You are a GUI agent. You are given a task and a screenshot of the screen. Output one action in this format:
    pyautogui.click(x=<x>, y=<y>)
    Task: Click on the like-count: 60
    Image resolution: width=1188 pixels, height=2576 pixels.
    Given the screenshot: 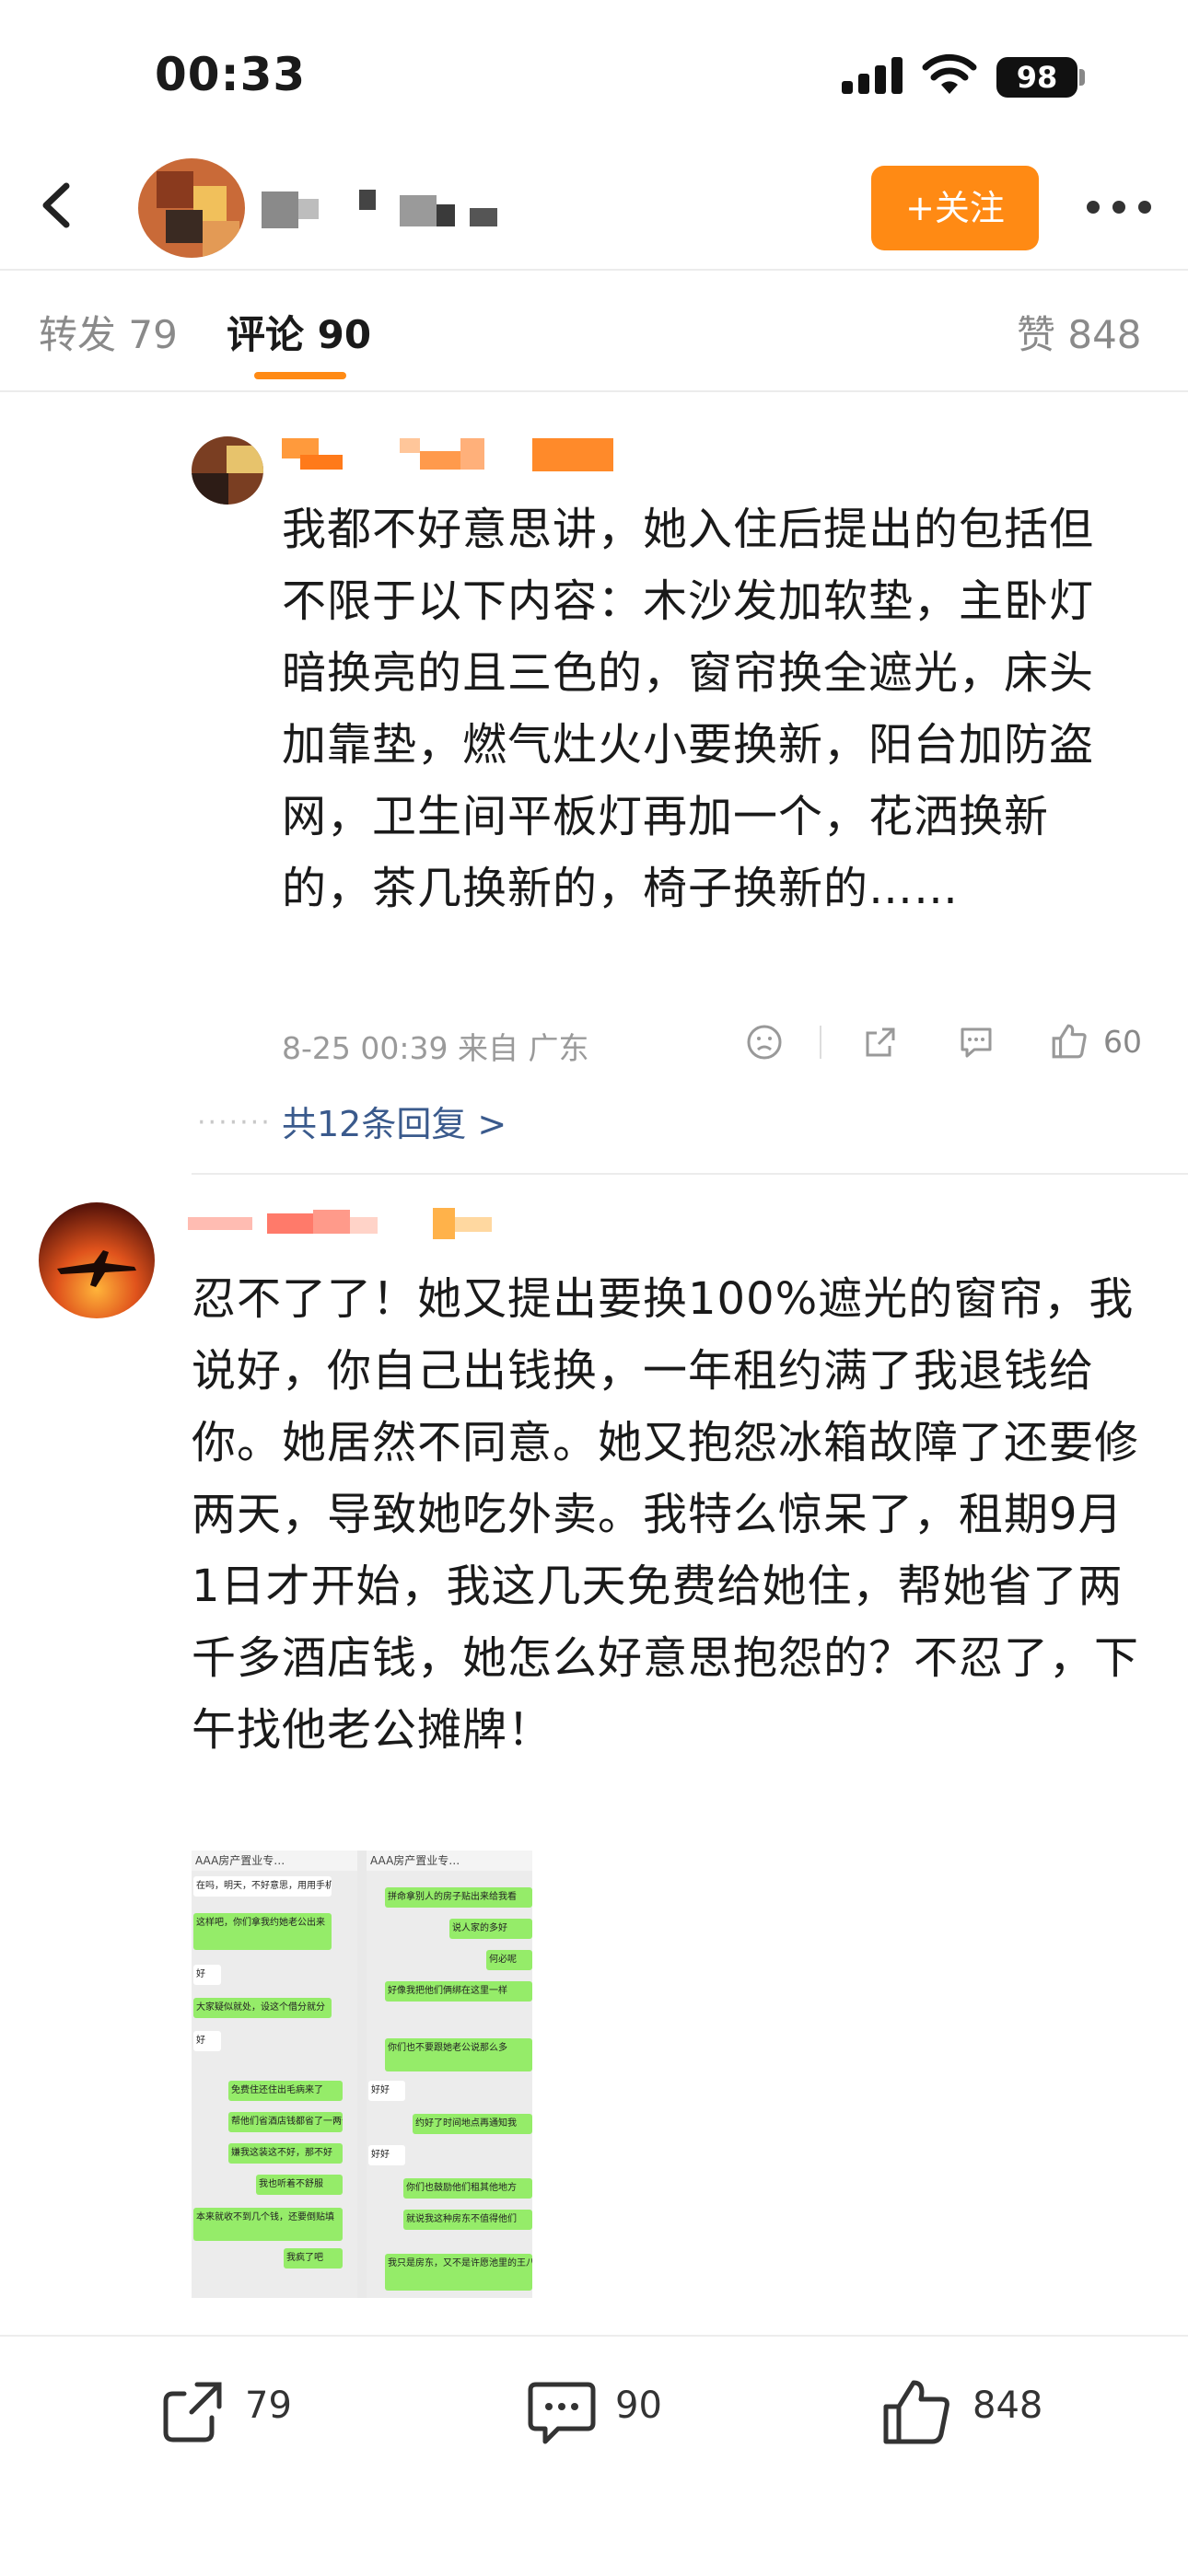 What is the action you would take?
    pyautogui.click(x=1122, y=1042)
    